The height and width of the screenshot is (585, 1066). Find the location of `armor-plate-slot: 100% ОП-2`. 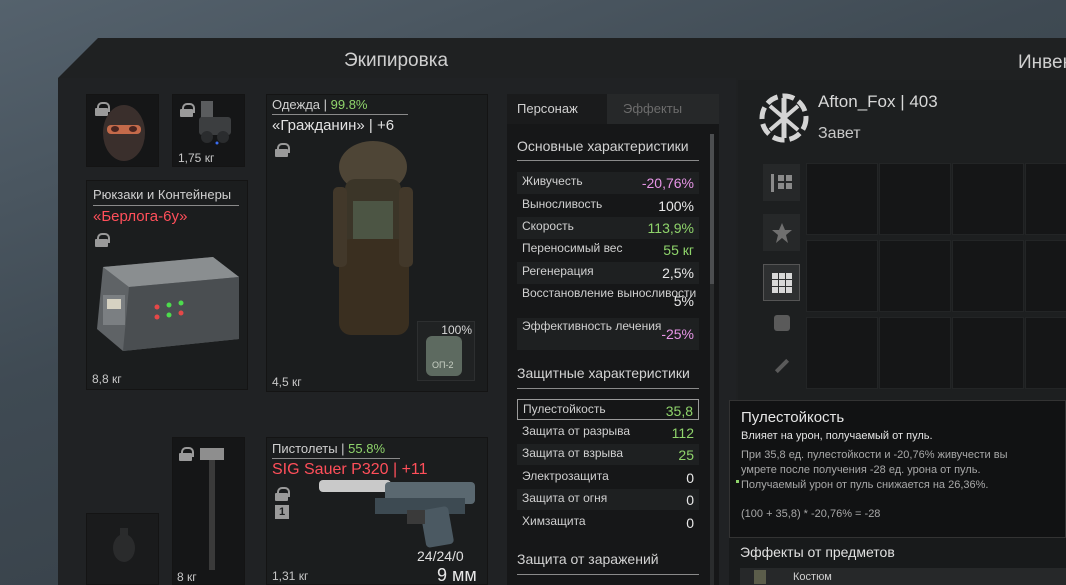

armor-plate-slot: 100% ОП-2 is located at coordinates (446, 351).